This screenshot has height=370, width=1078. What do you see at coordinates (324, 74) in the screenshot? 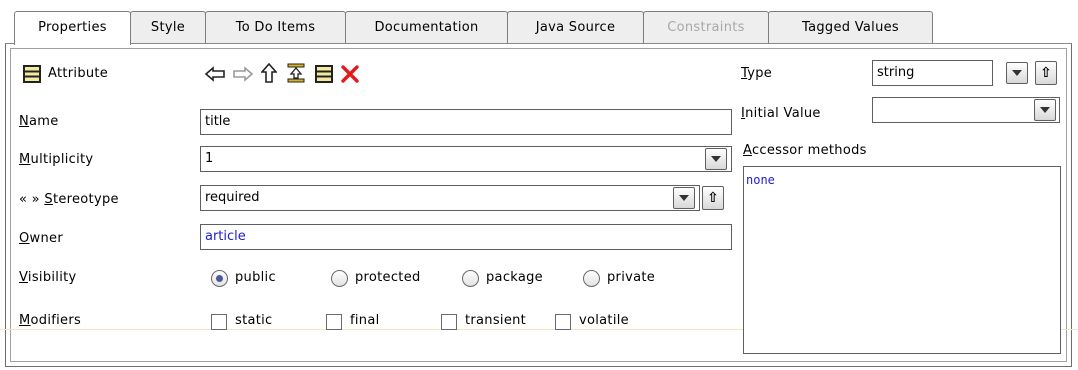
I see `new-attribute-icon` at bounding box center [324, 74].